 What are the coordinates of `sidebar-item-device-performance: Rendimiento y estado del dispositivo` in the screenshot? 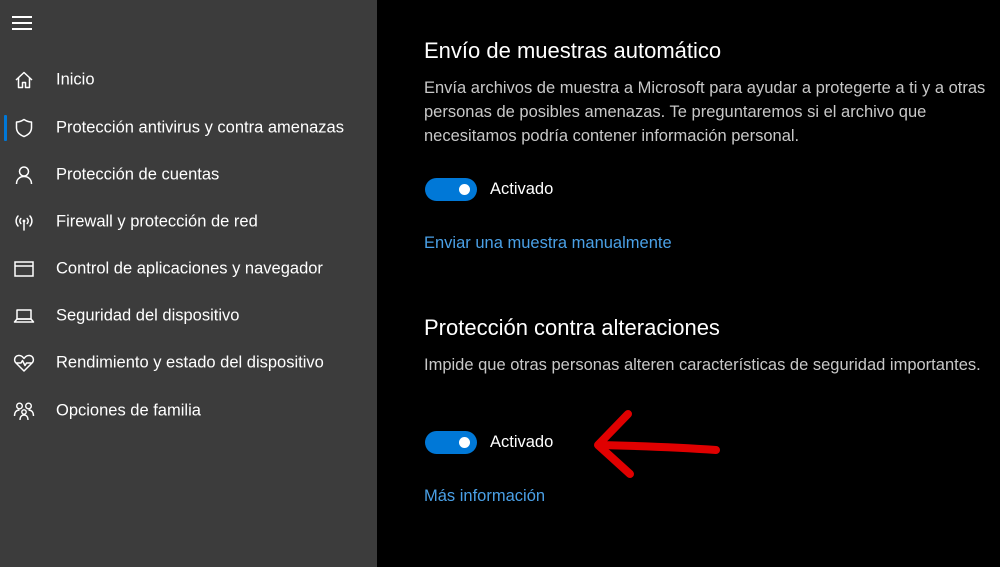 It's located at (188, 363).